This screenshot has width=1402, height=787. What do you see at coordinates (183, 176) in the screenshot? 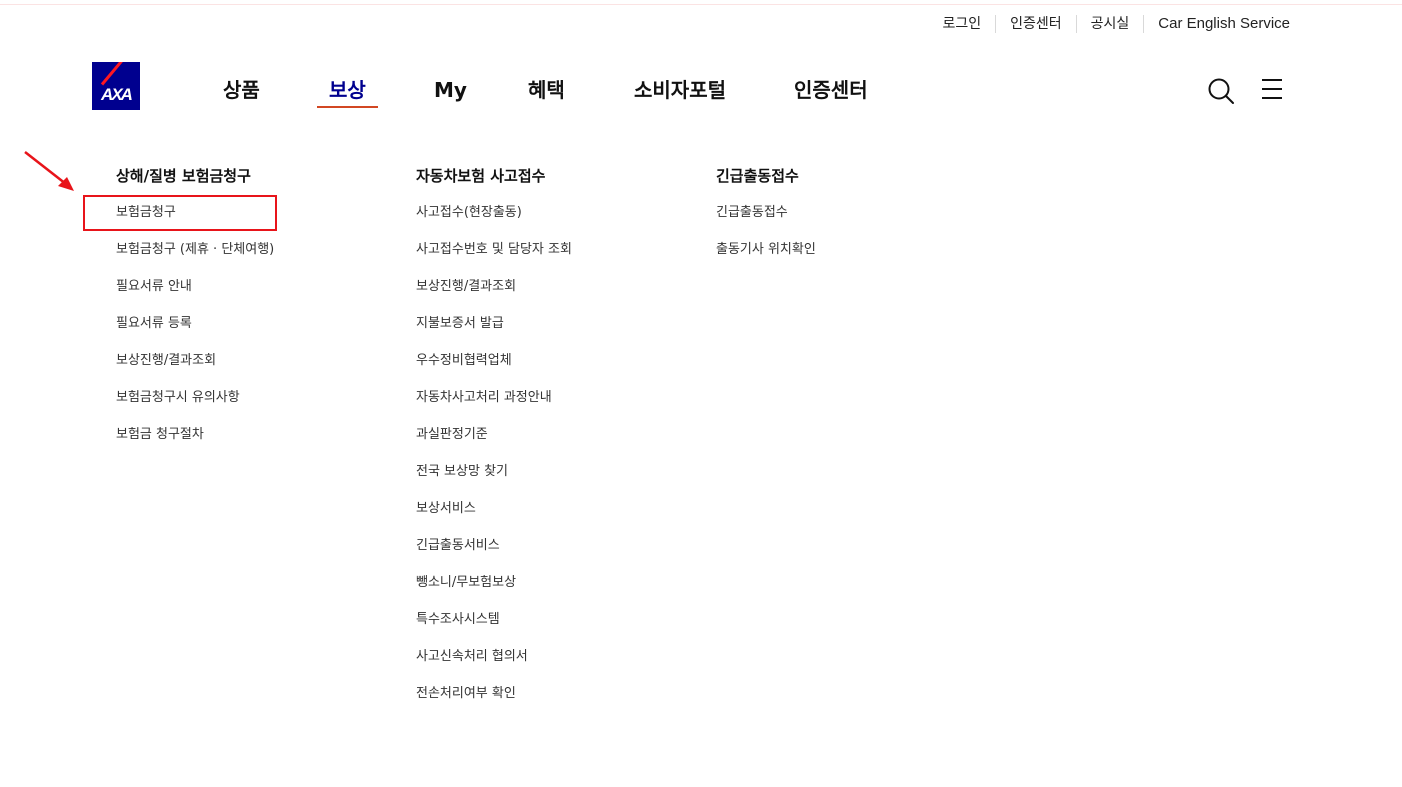
I see `column-title: 상해/질병 보험금청구` at bounding box center [183, 176].